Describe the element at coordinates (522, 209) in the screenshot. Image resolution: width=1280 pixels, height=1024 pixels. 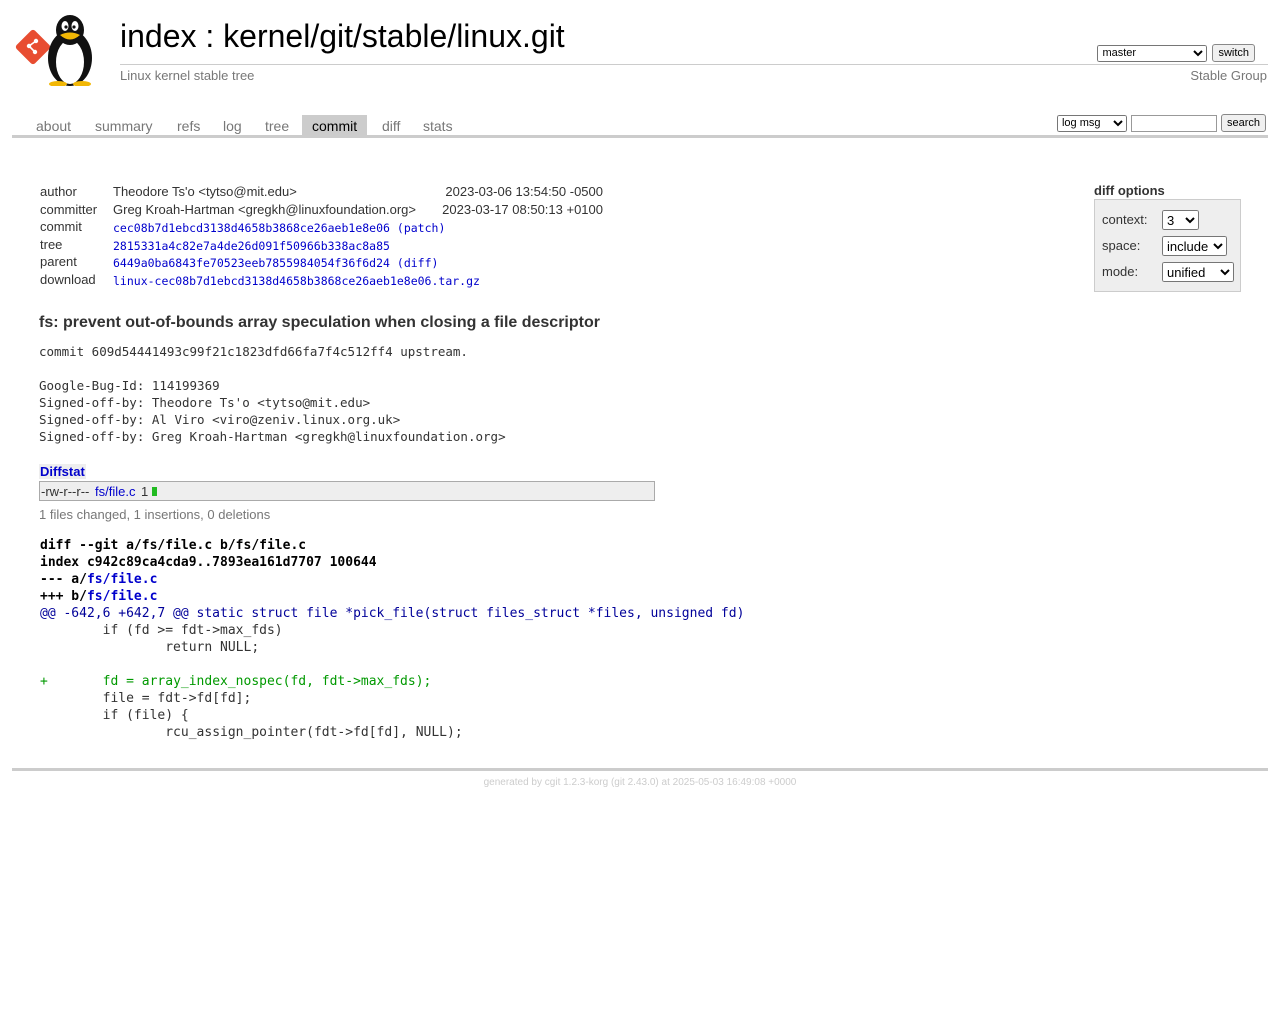
I see `committer-date: 2023-03-17 08:50:13 +0100` at that location.